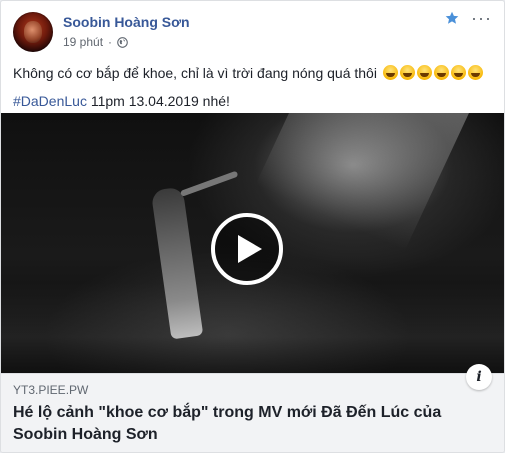 The height and width of the screenshot is (453, 505). Describe the element at coordinates (83, 42) in the screenshot. I see `post-timestamp: 19 phút` at that location.